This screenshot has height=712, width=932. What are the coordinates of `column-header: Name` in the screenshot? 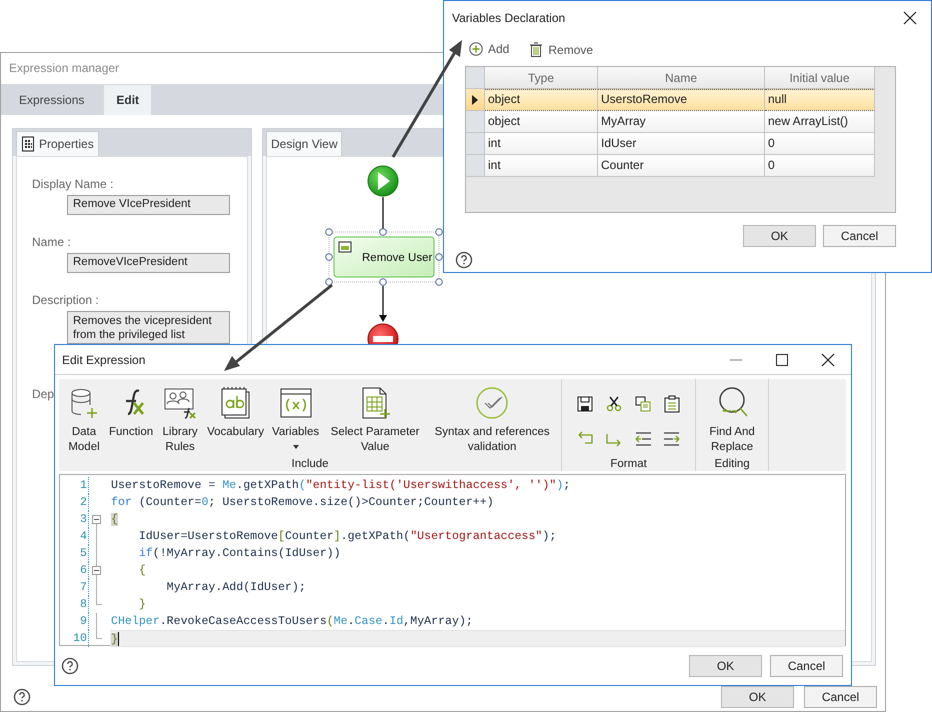 It's located at (681, 78).